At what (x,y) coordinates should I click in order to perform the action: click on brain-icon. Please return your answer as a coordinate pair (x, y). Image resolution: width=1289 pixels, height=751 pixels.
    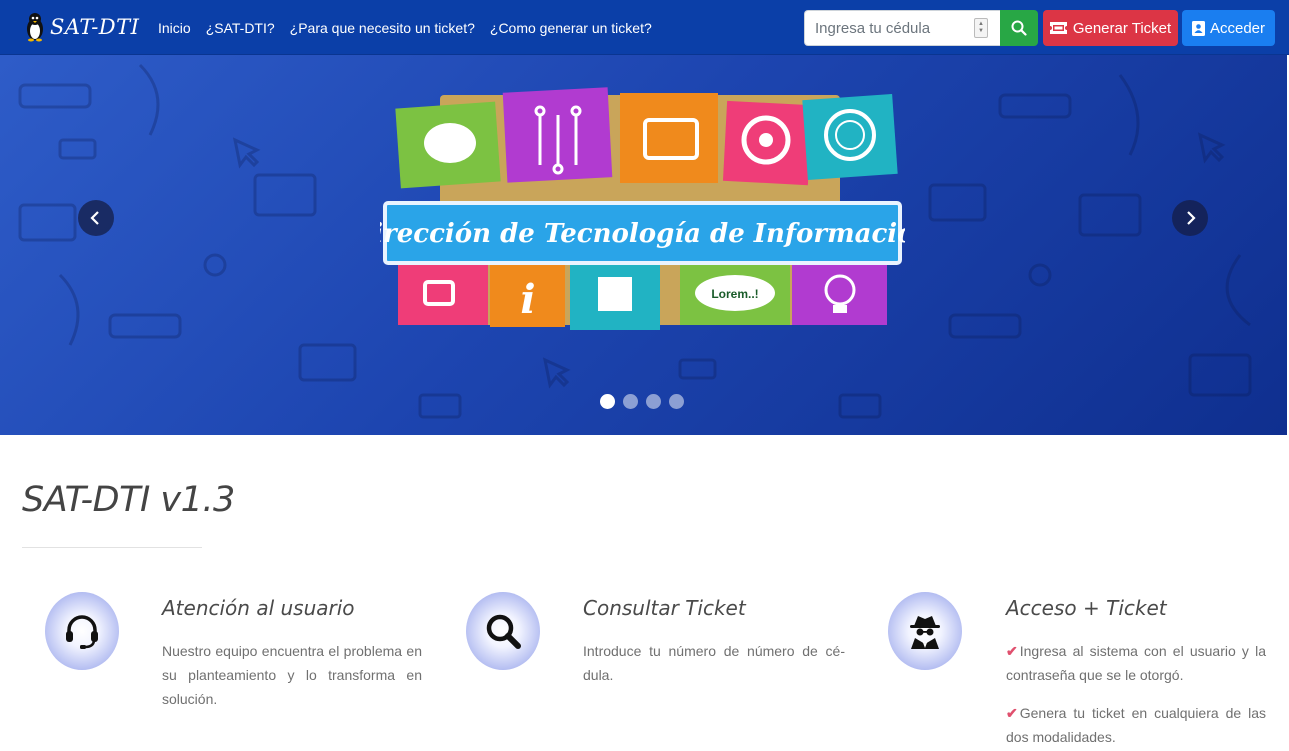
    Looking at the image, I should click on (450, 143).